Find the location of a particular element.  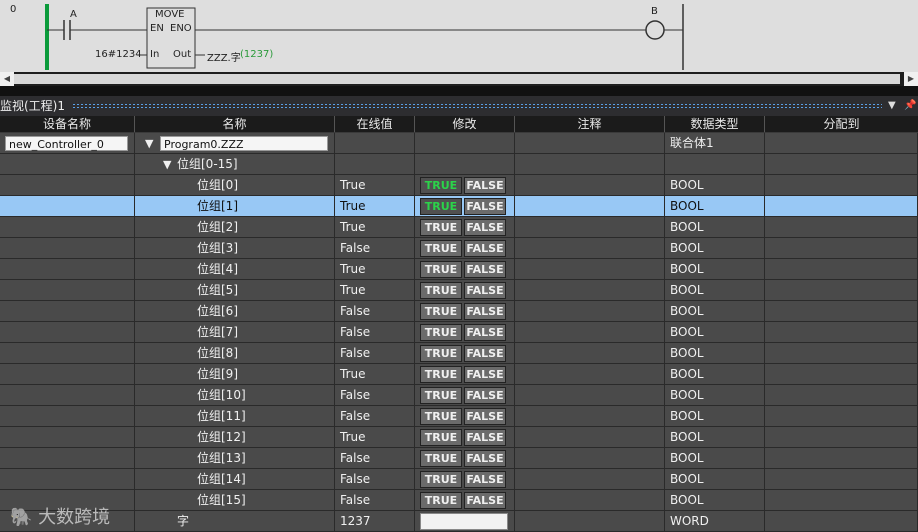

table-row: 位组[6] False TRUE FALSE BOOL is located at coordinates (459, 311).